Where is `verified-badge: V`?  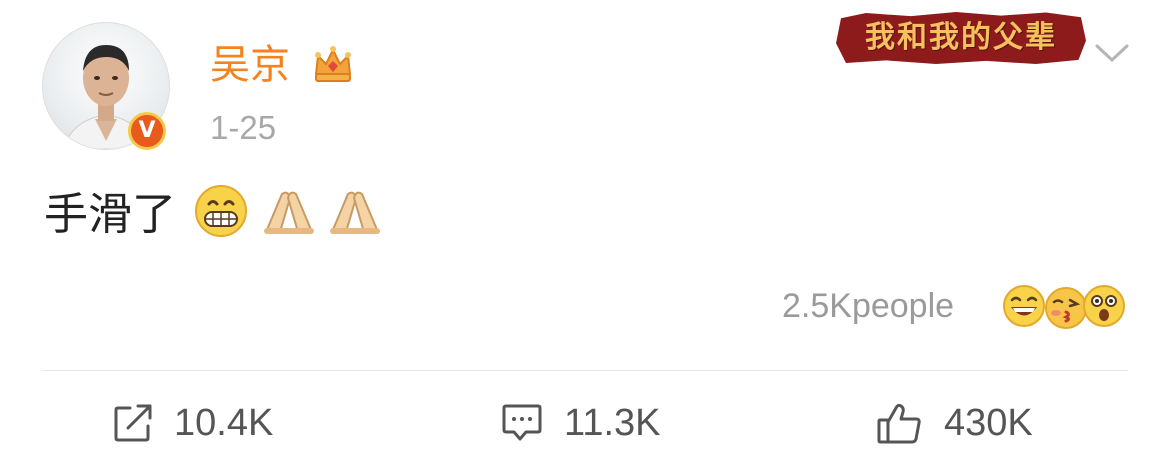 verified-badge: V is located at coordinates (147, 131).